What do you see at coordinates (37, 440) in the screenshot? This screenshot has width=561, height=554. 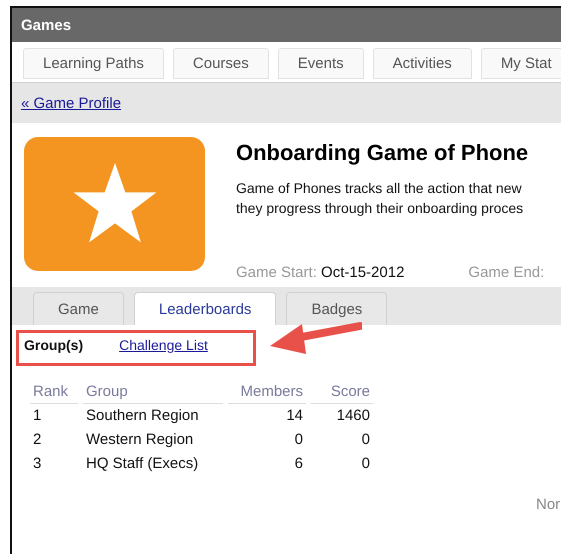 I see `table-cell-text: 2` at bounding box center [37, 440].